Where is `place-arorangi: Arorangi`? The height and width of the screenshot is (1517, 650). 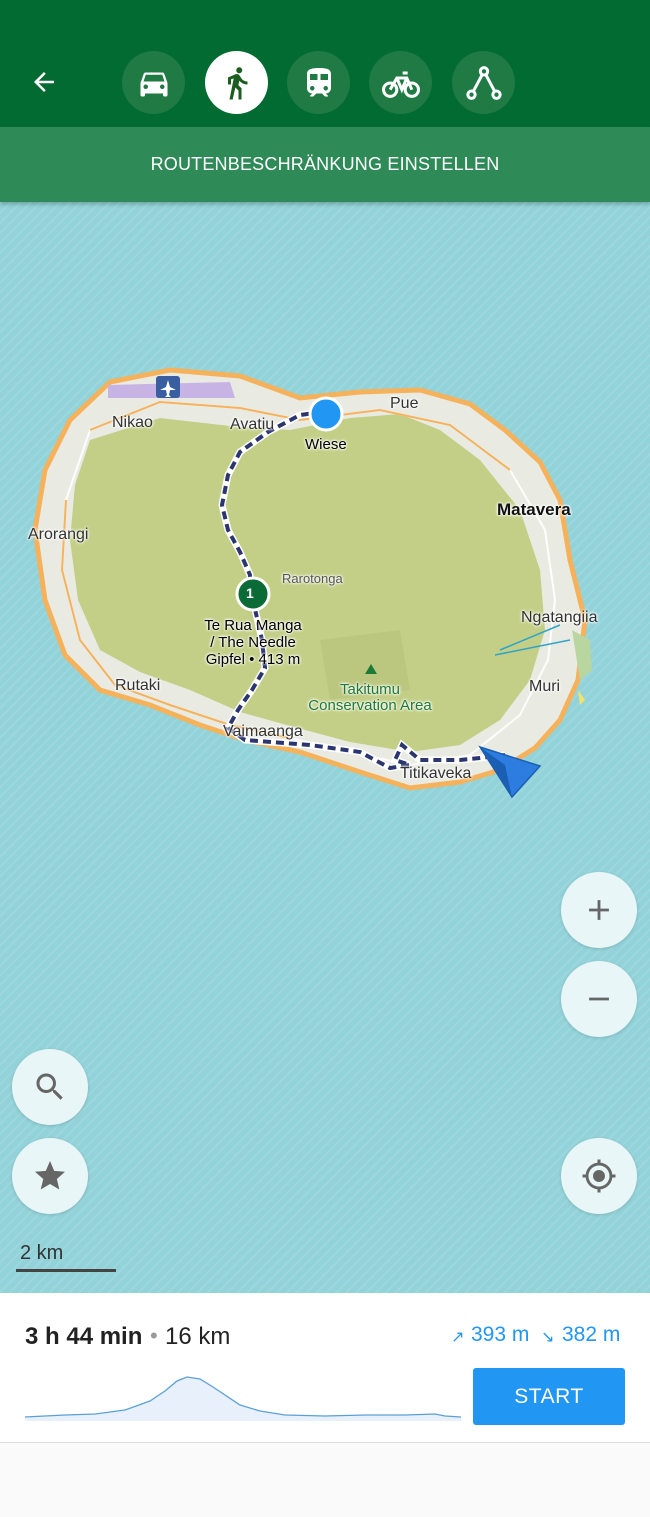
place-arorangi: Arorangi is located at coordinates (58, 534).